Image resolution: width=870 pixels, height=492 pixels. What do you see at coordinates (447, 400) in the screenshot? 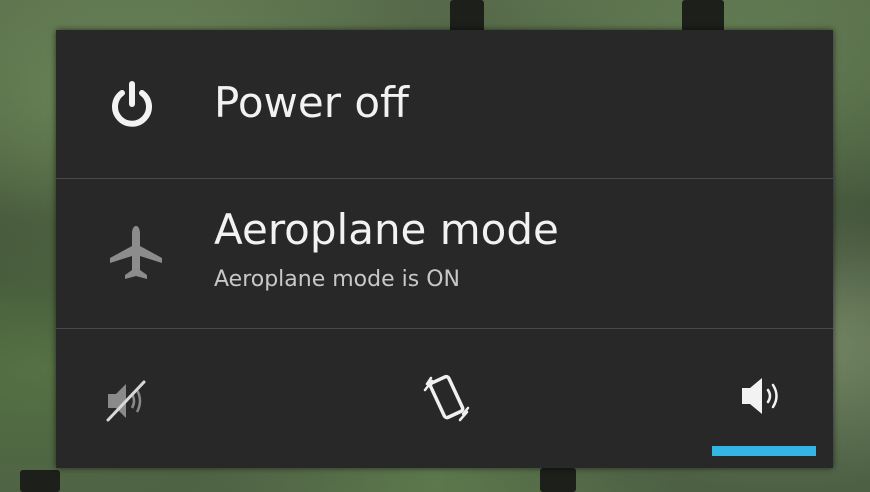
I see `vibrate-icon` at bounding box center [447, 400].